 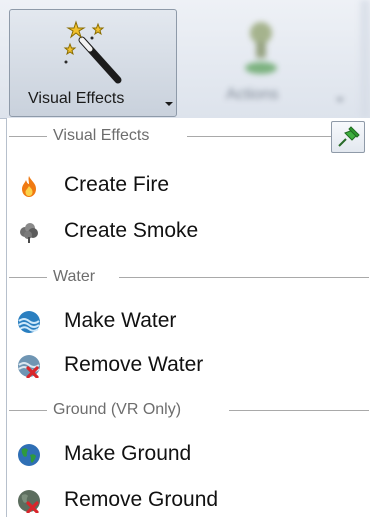 I want to click on globe-icon, so click(x=29, y=455).